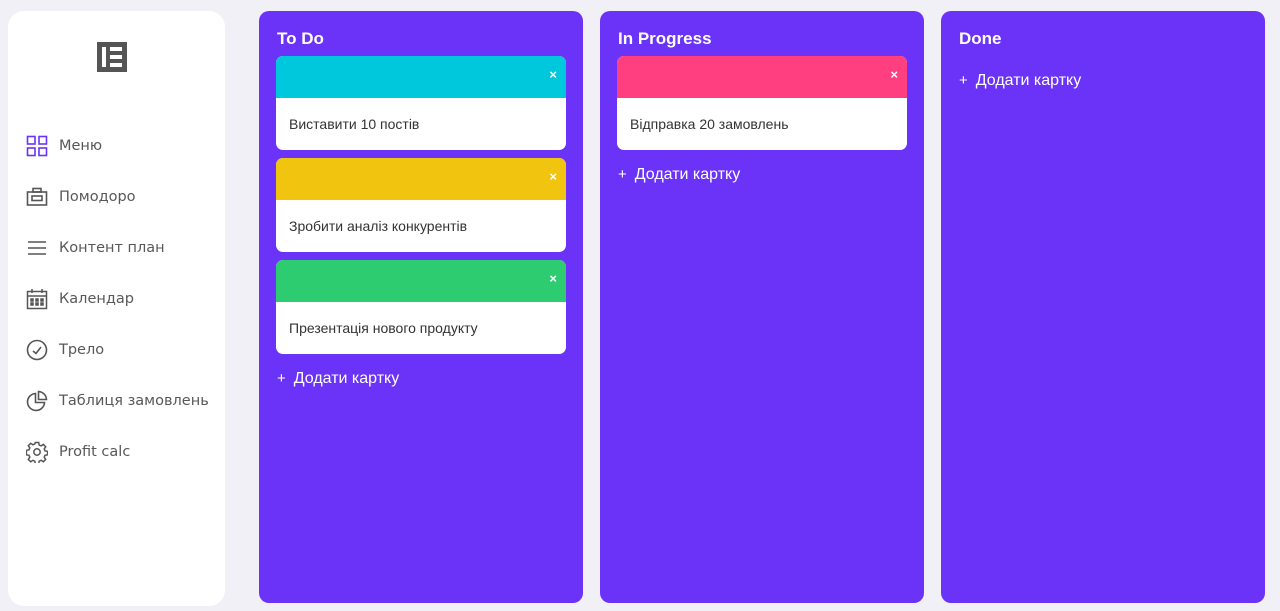 This screenshot has width=1280, height=611. I want to click on brand-logo-icon, so click(112, 57).